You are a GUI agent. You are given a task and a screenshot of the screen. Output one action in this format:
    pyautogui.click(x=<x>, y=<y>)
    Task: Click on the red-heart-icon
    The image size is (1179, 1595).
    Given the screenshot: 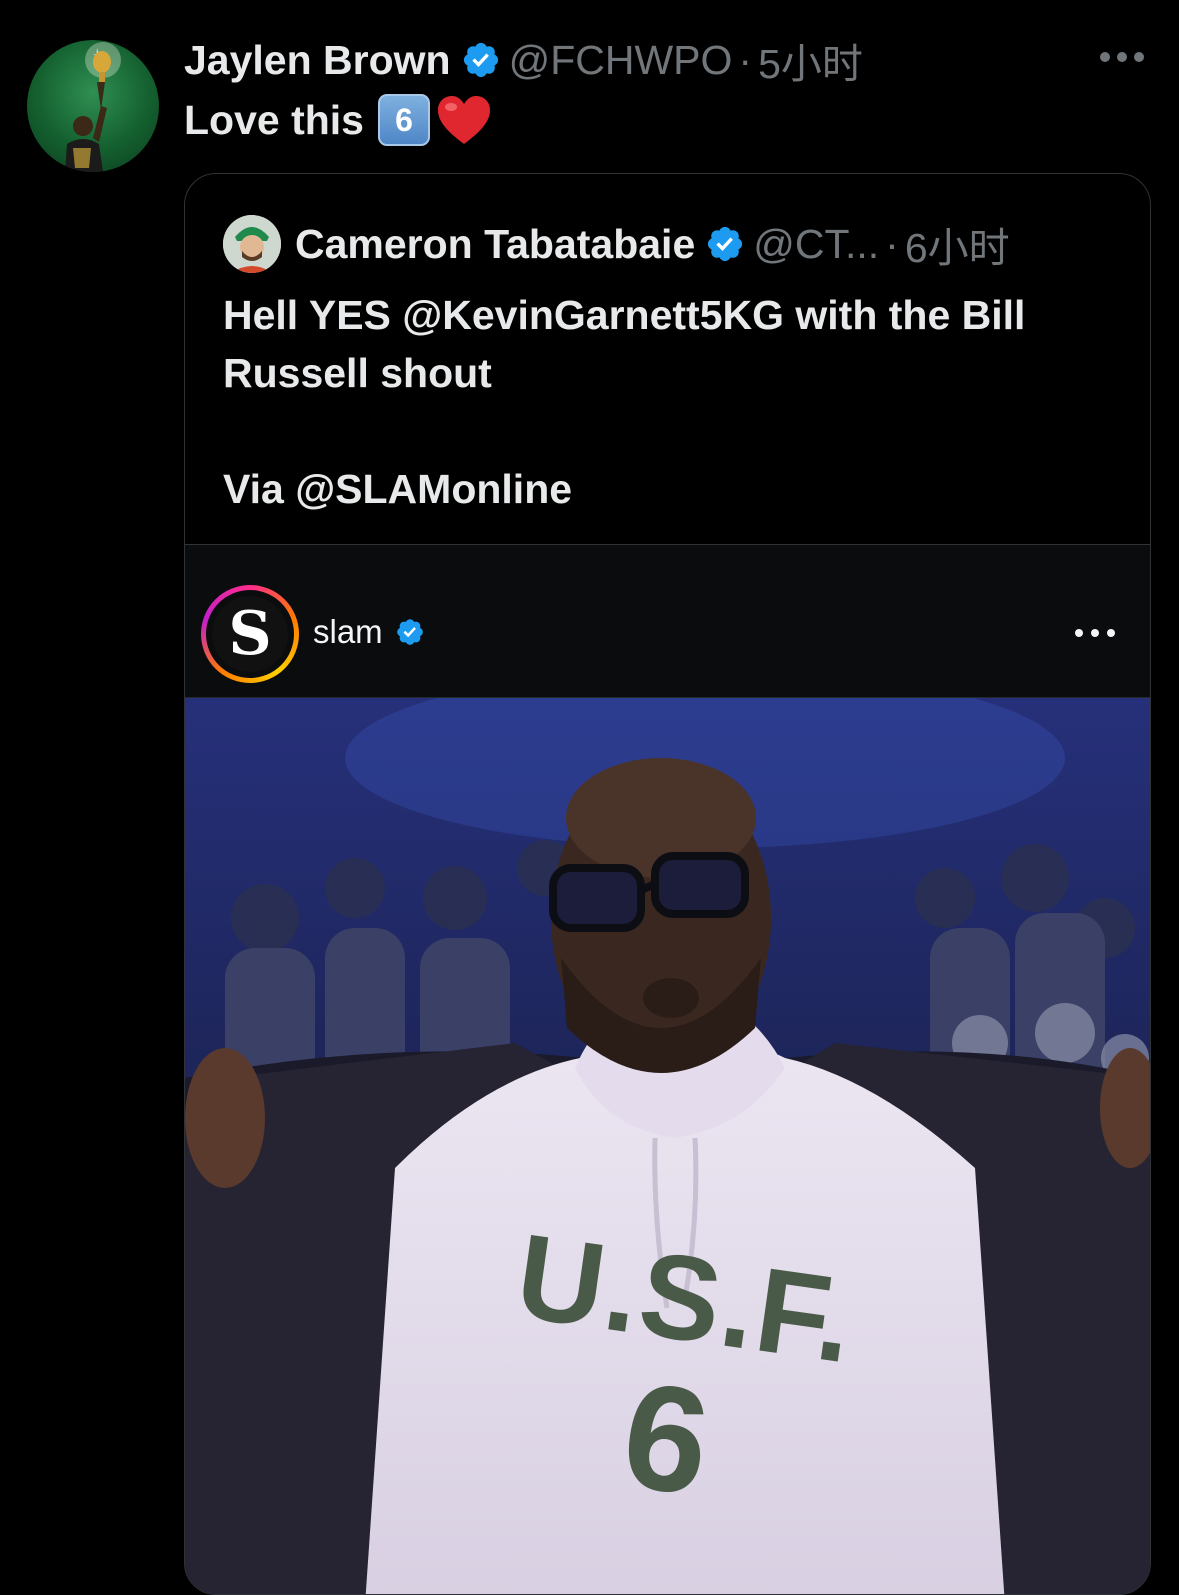 What is the action you would take?
    pyautogui.click(x=464, y=120)
    